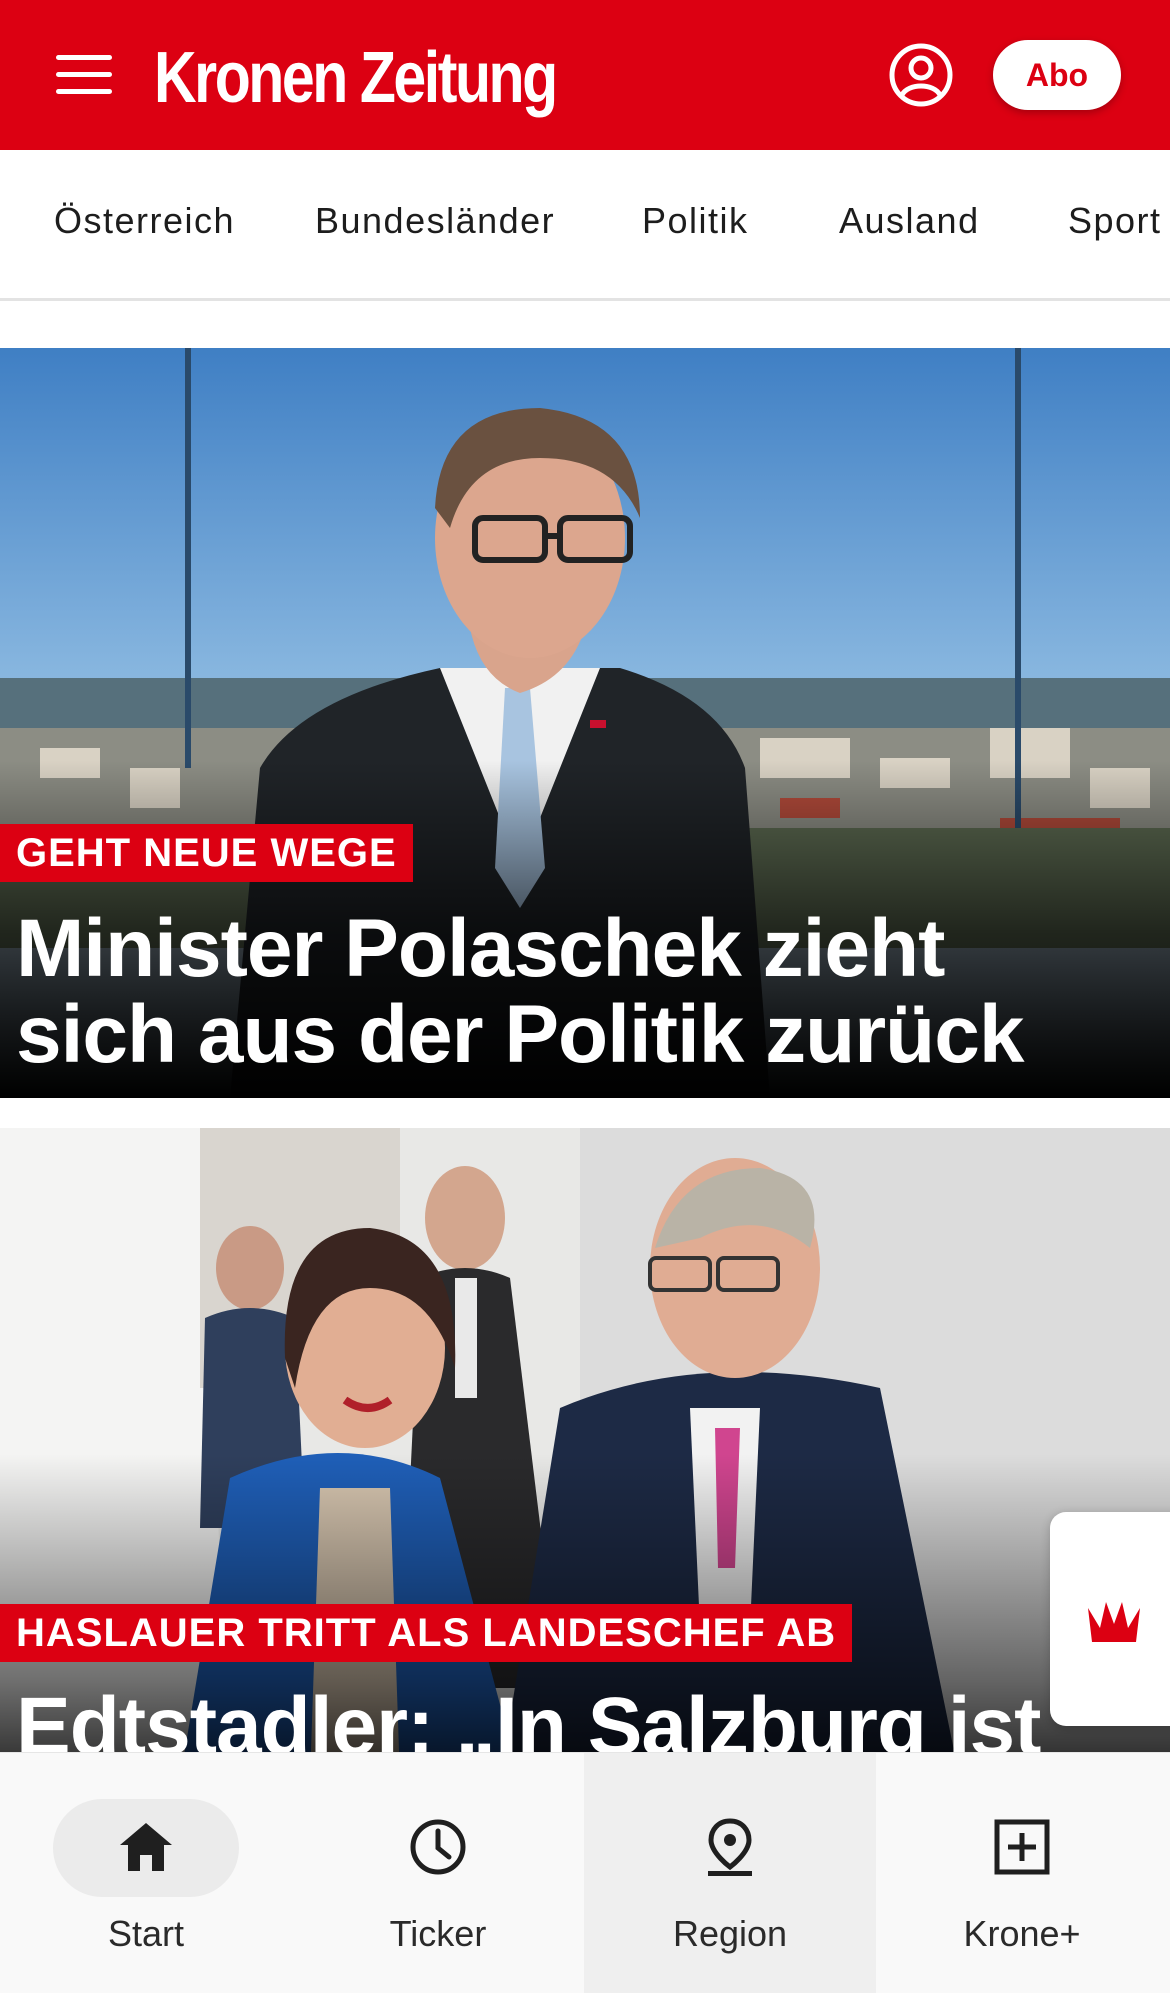  I want to click on location-pin-icon, so click(730, 1847).